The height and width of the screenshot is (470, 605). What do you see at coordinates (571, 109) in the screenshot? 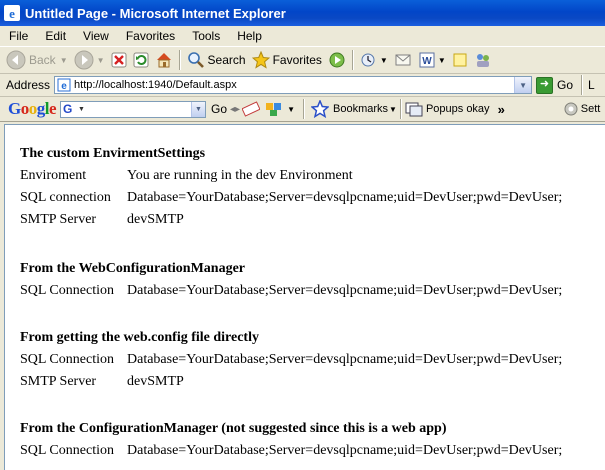
I see `settings-icon` at bounding box center [571, 109].